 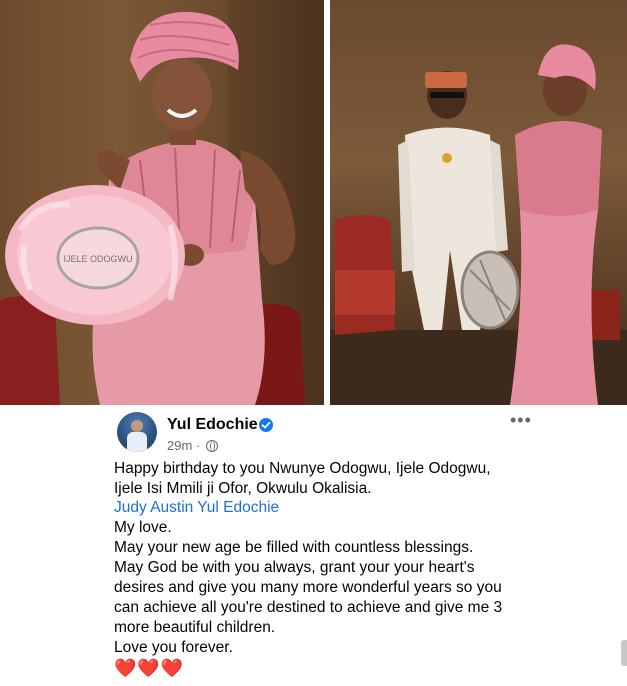 I want to click on more-options-icon: •••, so click(x=521, y=420).